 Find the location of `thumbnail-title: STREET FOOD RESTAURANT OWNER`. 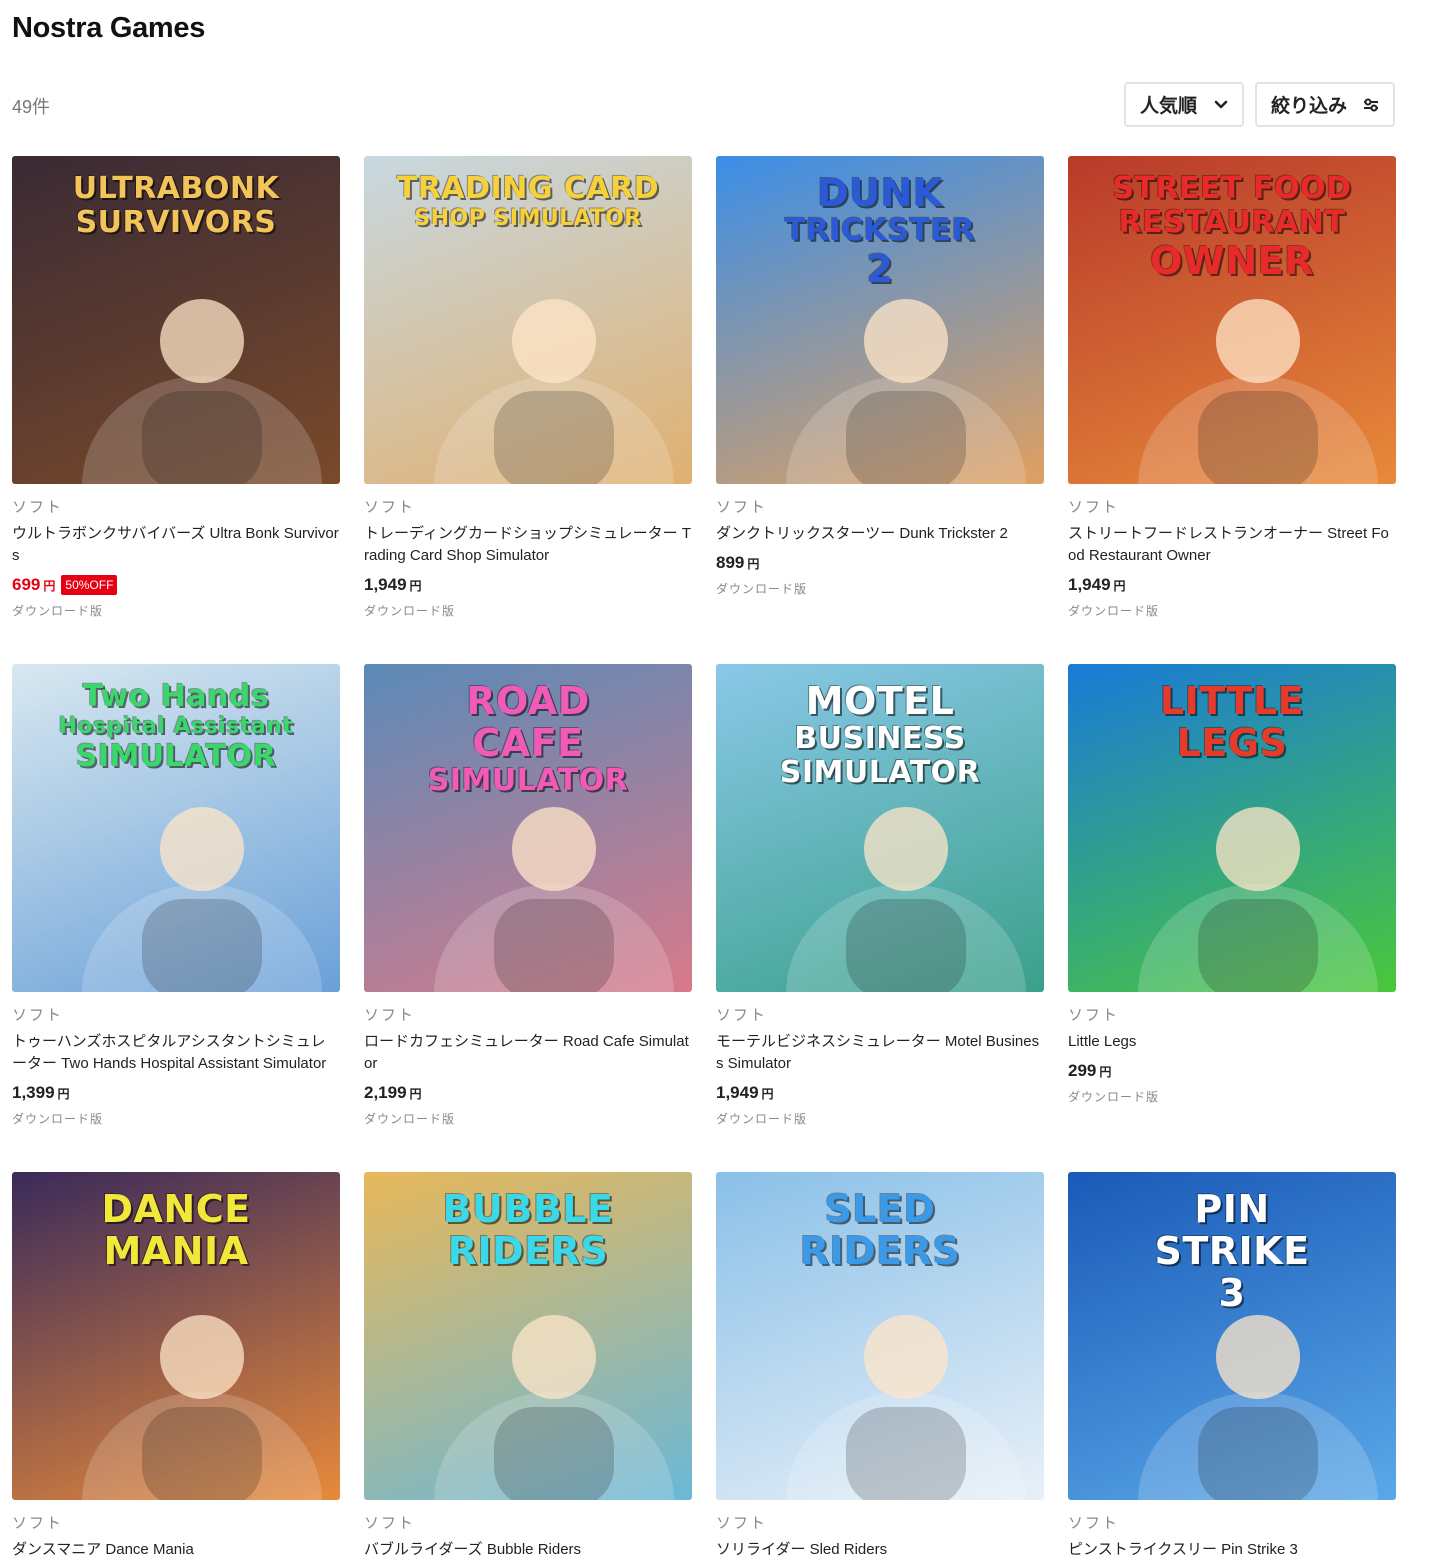

thumbnail-title: STREET FOOD RESTAURANT OWNER is located at coordinates (1232, 229).